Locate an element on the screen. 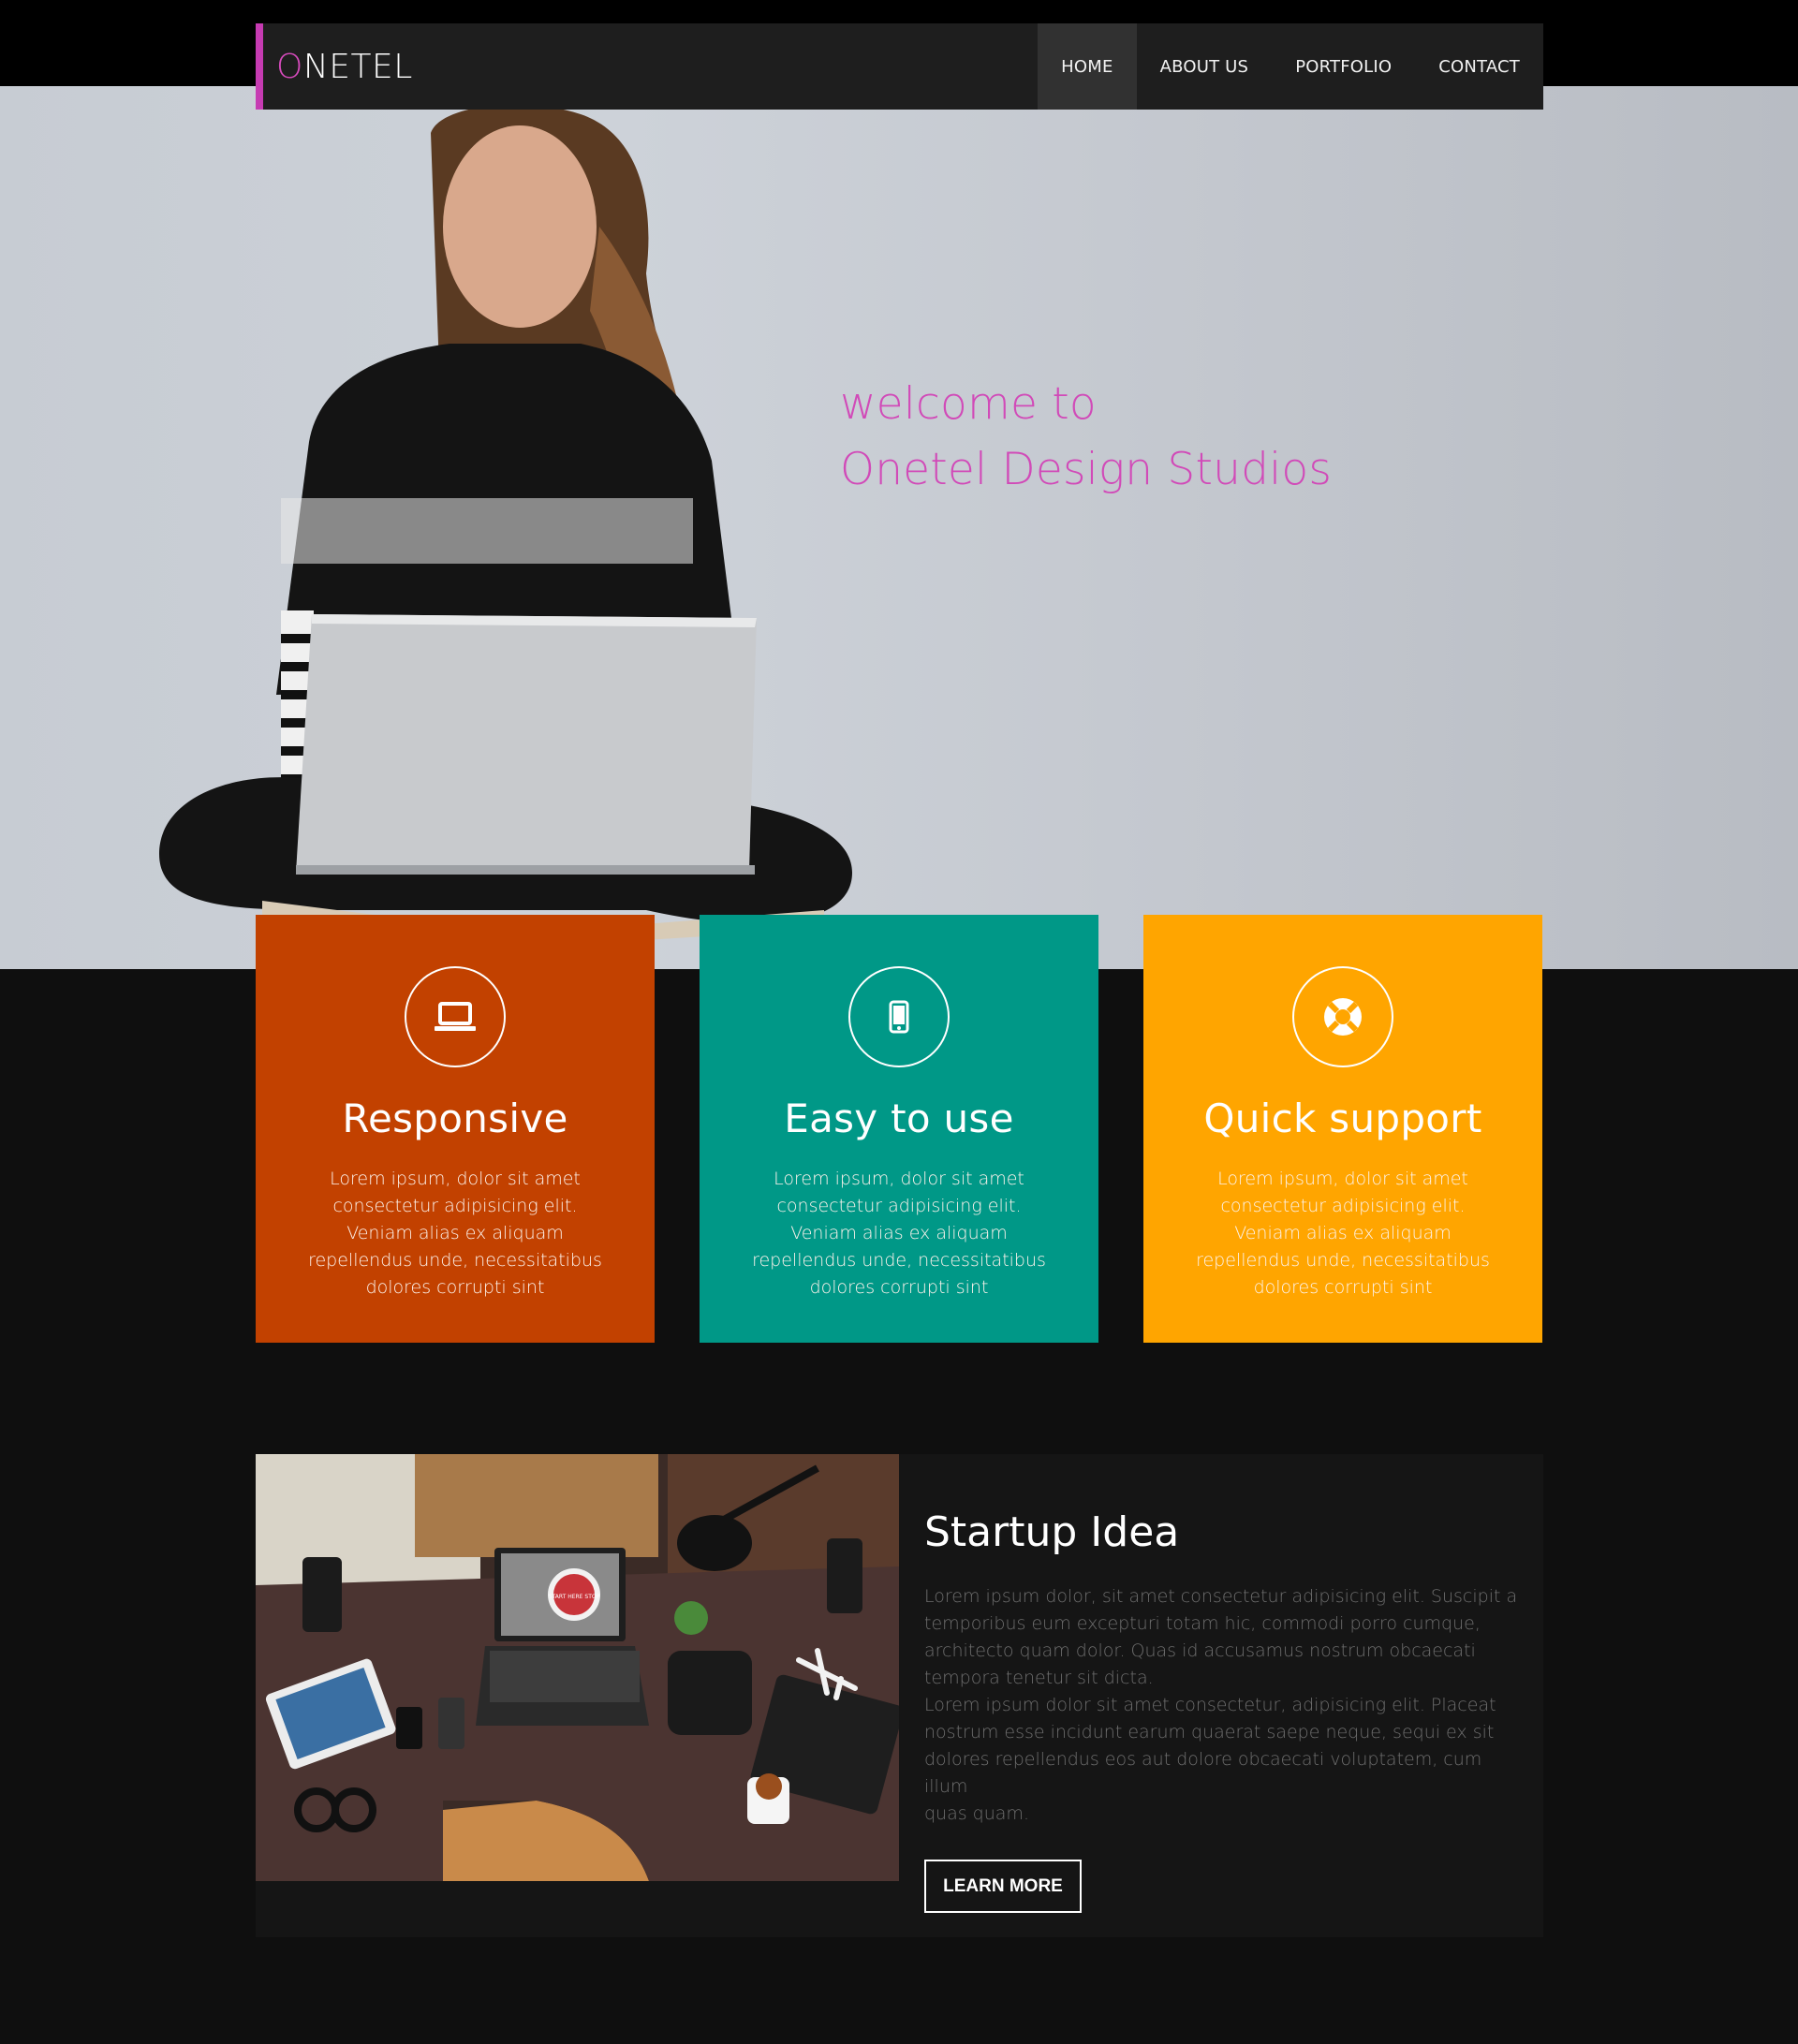 This screenshot has width=1798, height=2044. hero-line-1: welcome to is located at coordinates (968, 404).